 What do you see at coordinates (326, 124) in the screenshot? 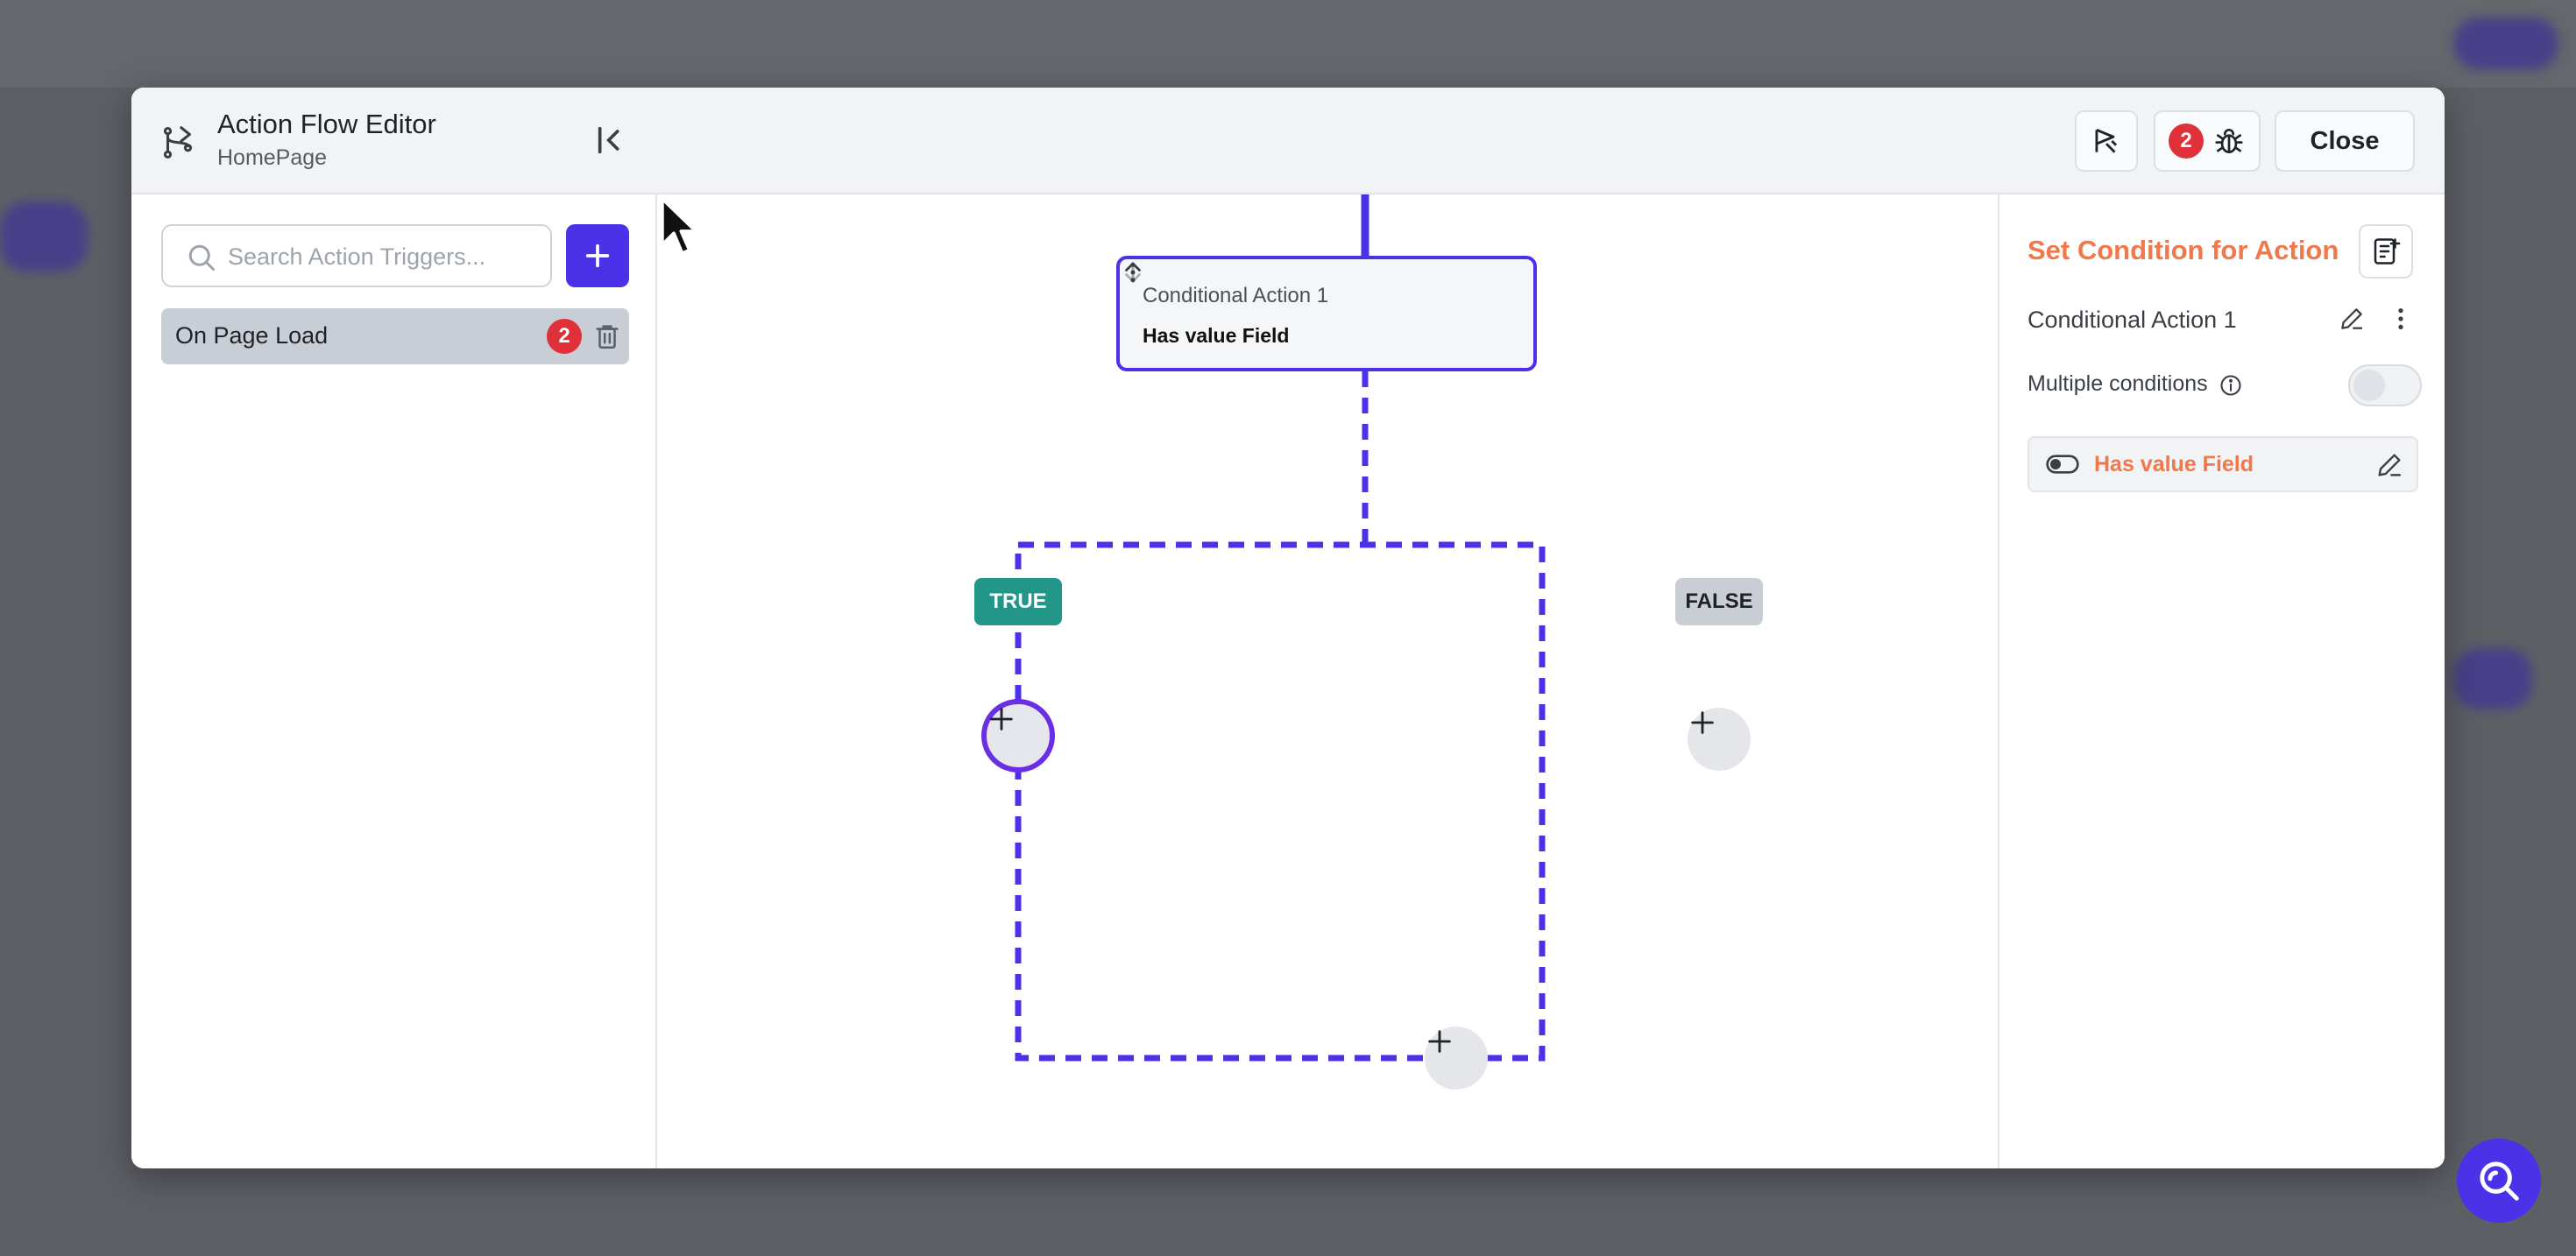
I see `page-title: Action Flow Editor` at bounding box center [326, 124].